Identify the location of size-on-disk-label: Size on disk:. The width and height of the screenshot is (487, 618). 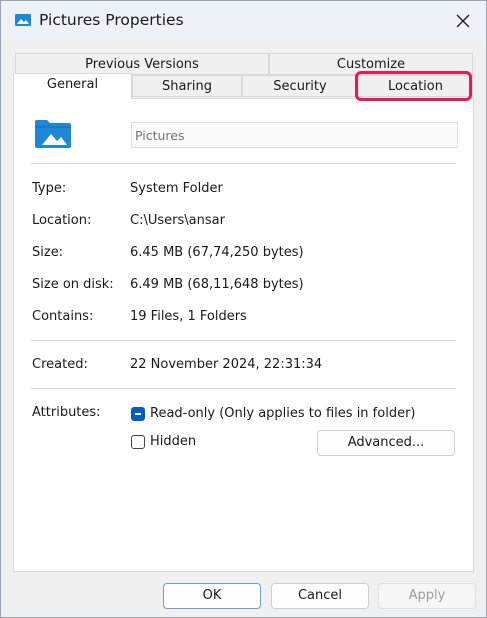
(73, 284).